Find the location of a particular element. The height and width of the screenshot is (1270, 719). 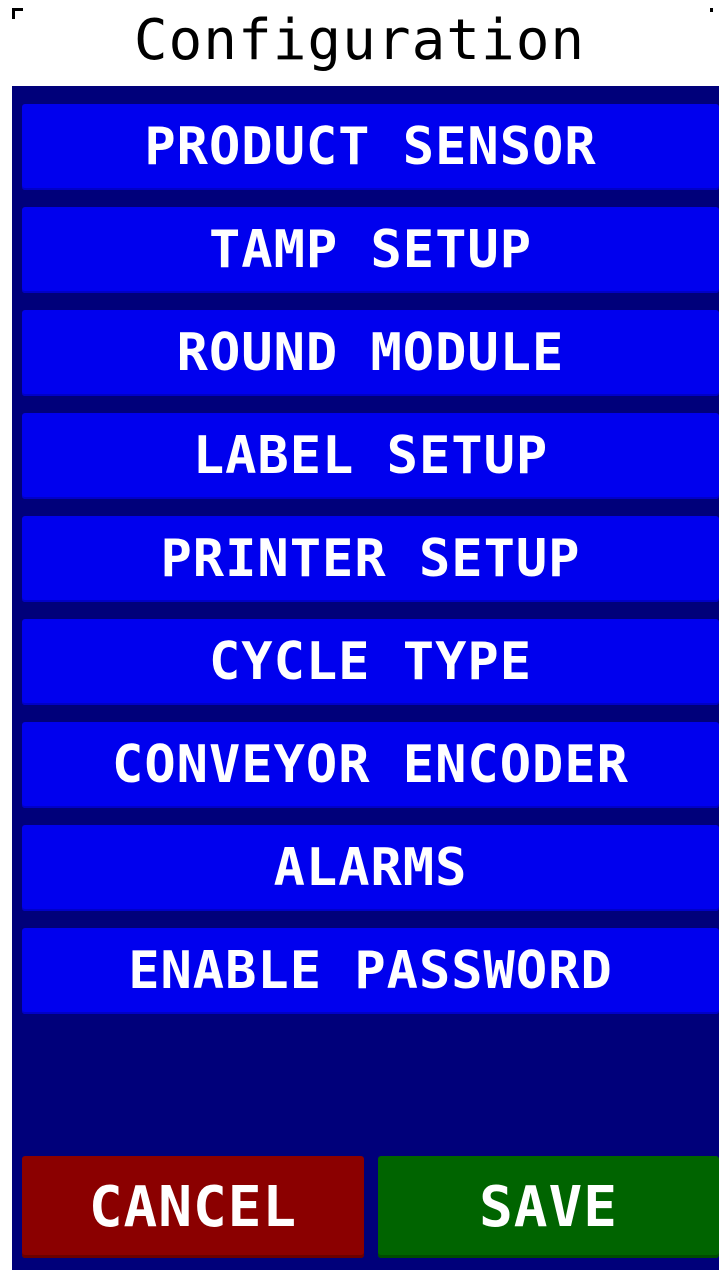

menu-item-label: ALARMS is located at coordinates (370, 868).